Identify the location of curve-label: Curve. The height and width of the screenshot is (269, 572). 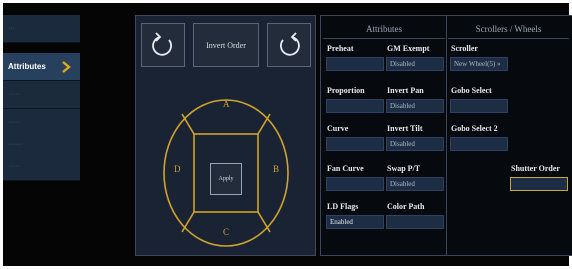
(338, 128).